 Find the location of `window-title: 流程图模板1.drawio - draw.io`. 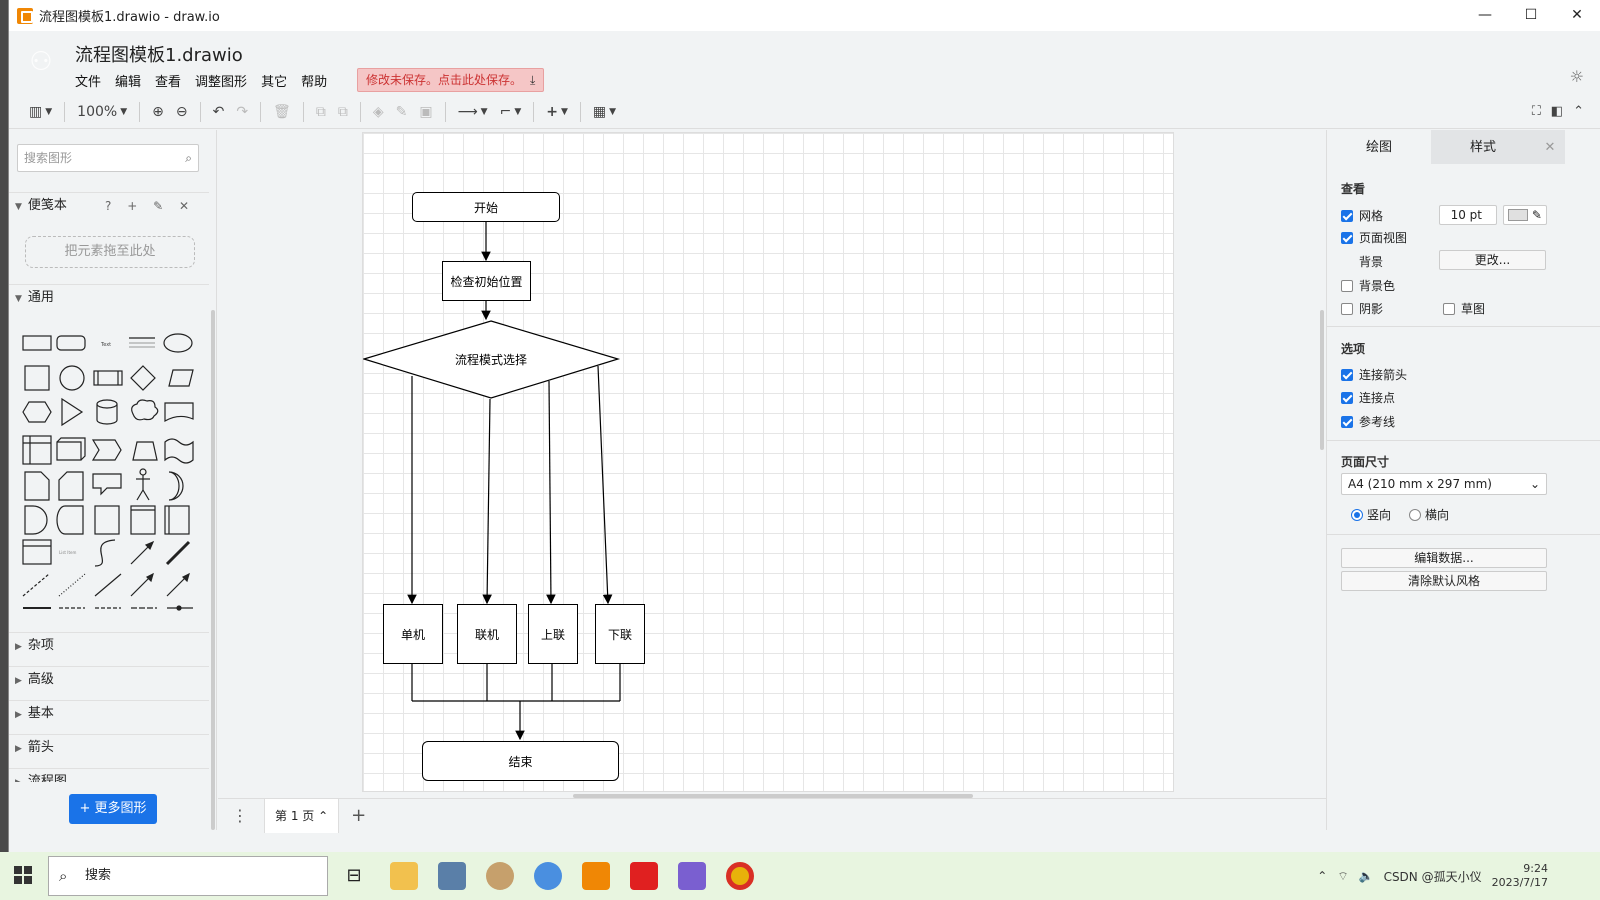

window-title: 流程图模板1.drawio - draw.io is located at coordinates (129, 17).